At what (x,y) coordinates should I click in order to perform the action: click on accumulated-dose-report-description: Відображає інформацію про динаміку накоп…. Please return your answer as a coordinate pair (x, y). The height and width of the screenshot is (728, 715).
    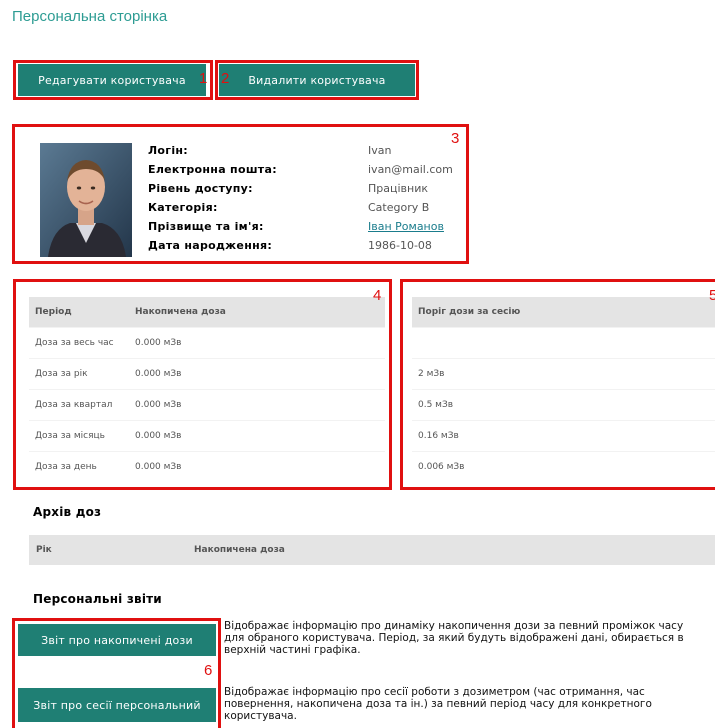
    Looking at the image, I should click on (454, 638).